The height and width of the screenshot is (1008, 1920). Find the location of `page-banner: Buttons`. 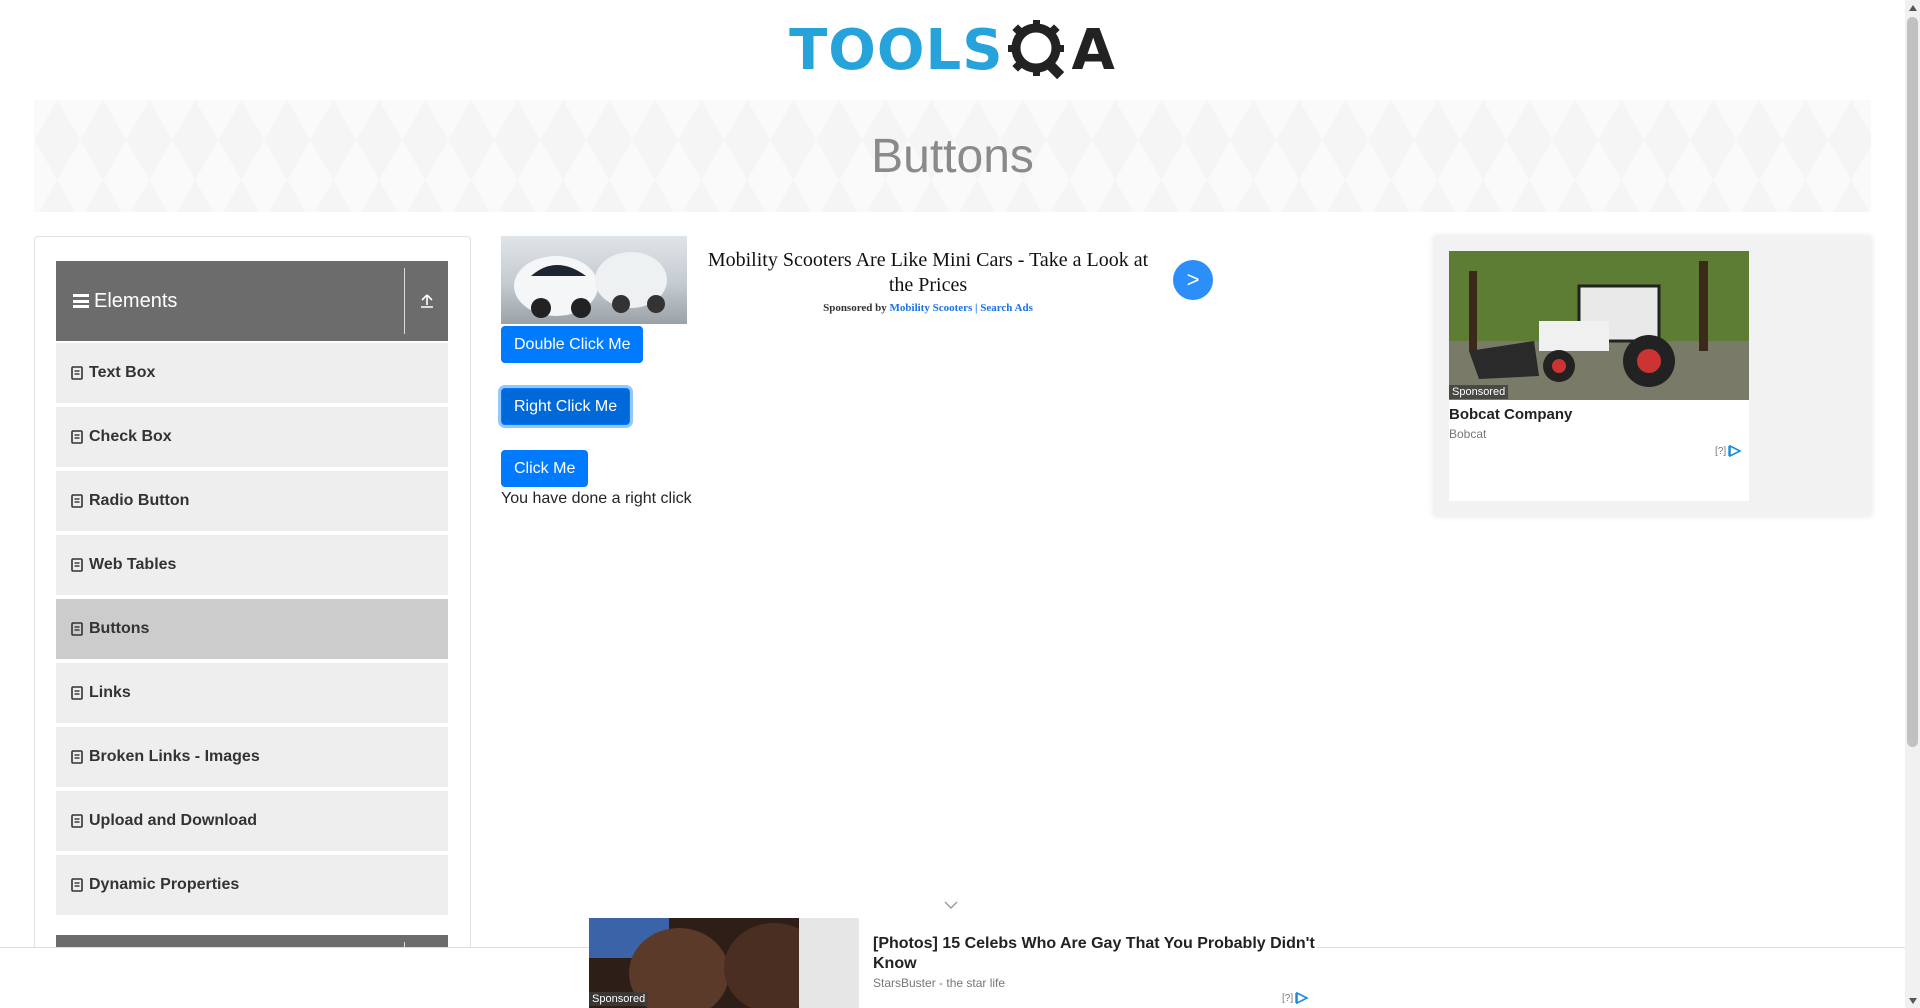

page-banner: Buttons is located at coordinates (952, 156).